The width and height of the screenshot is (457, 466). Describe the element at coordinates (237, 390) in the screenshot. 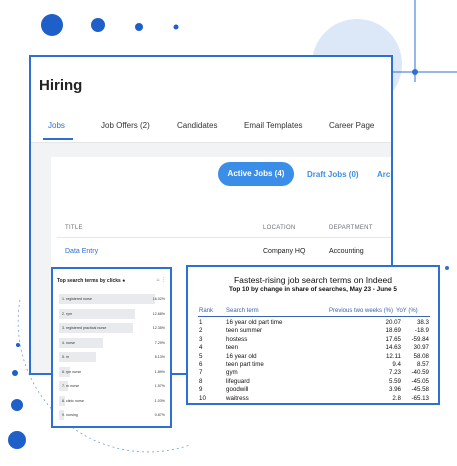

I see `term-cell: goodwill` at that location.